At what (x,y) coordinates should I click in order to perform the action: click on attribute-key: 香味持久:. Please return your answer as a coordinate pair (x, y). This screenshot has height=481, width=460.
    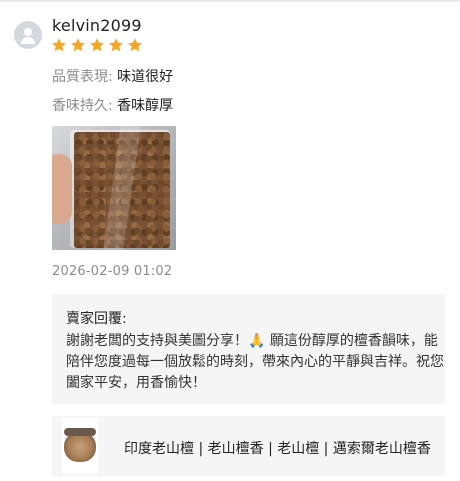
    Looking at the image, I should click on (85, 106).